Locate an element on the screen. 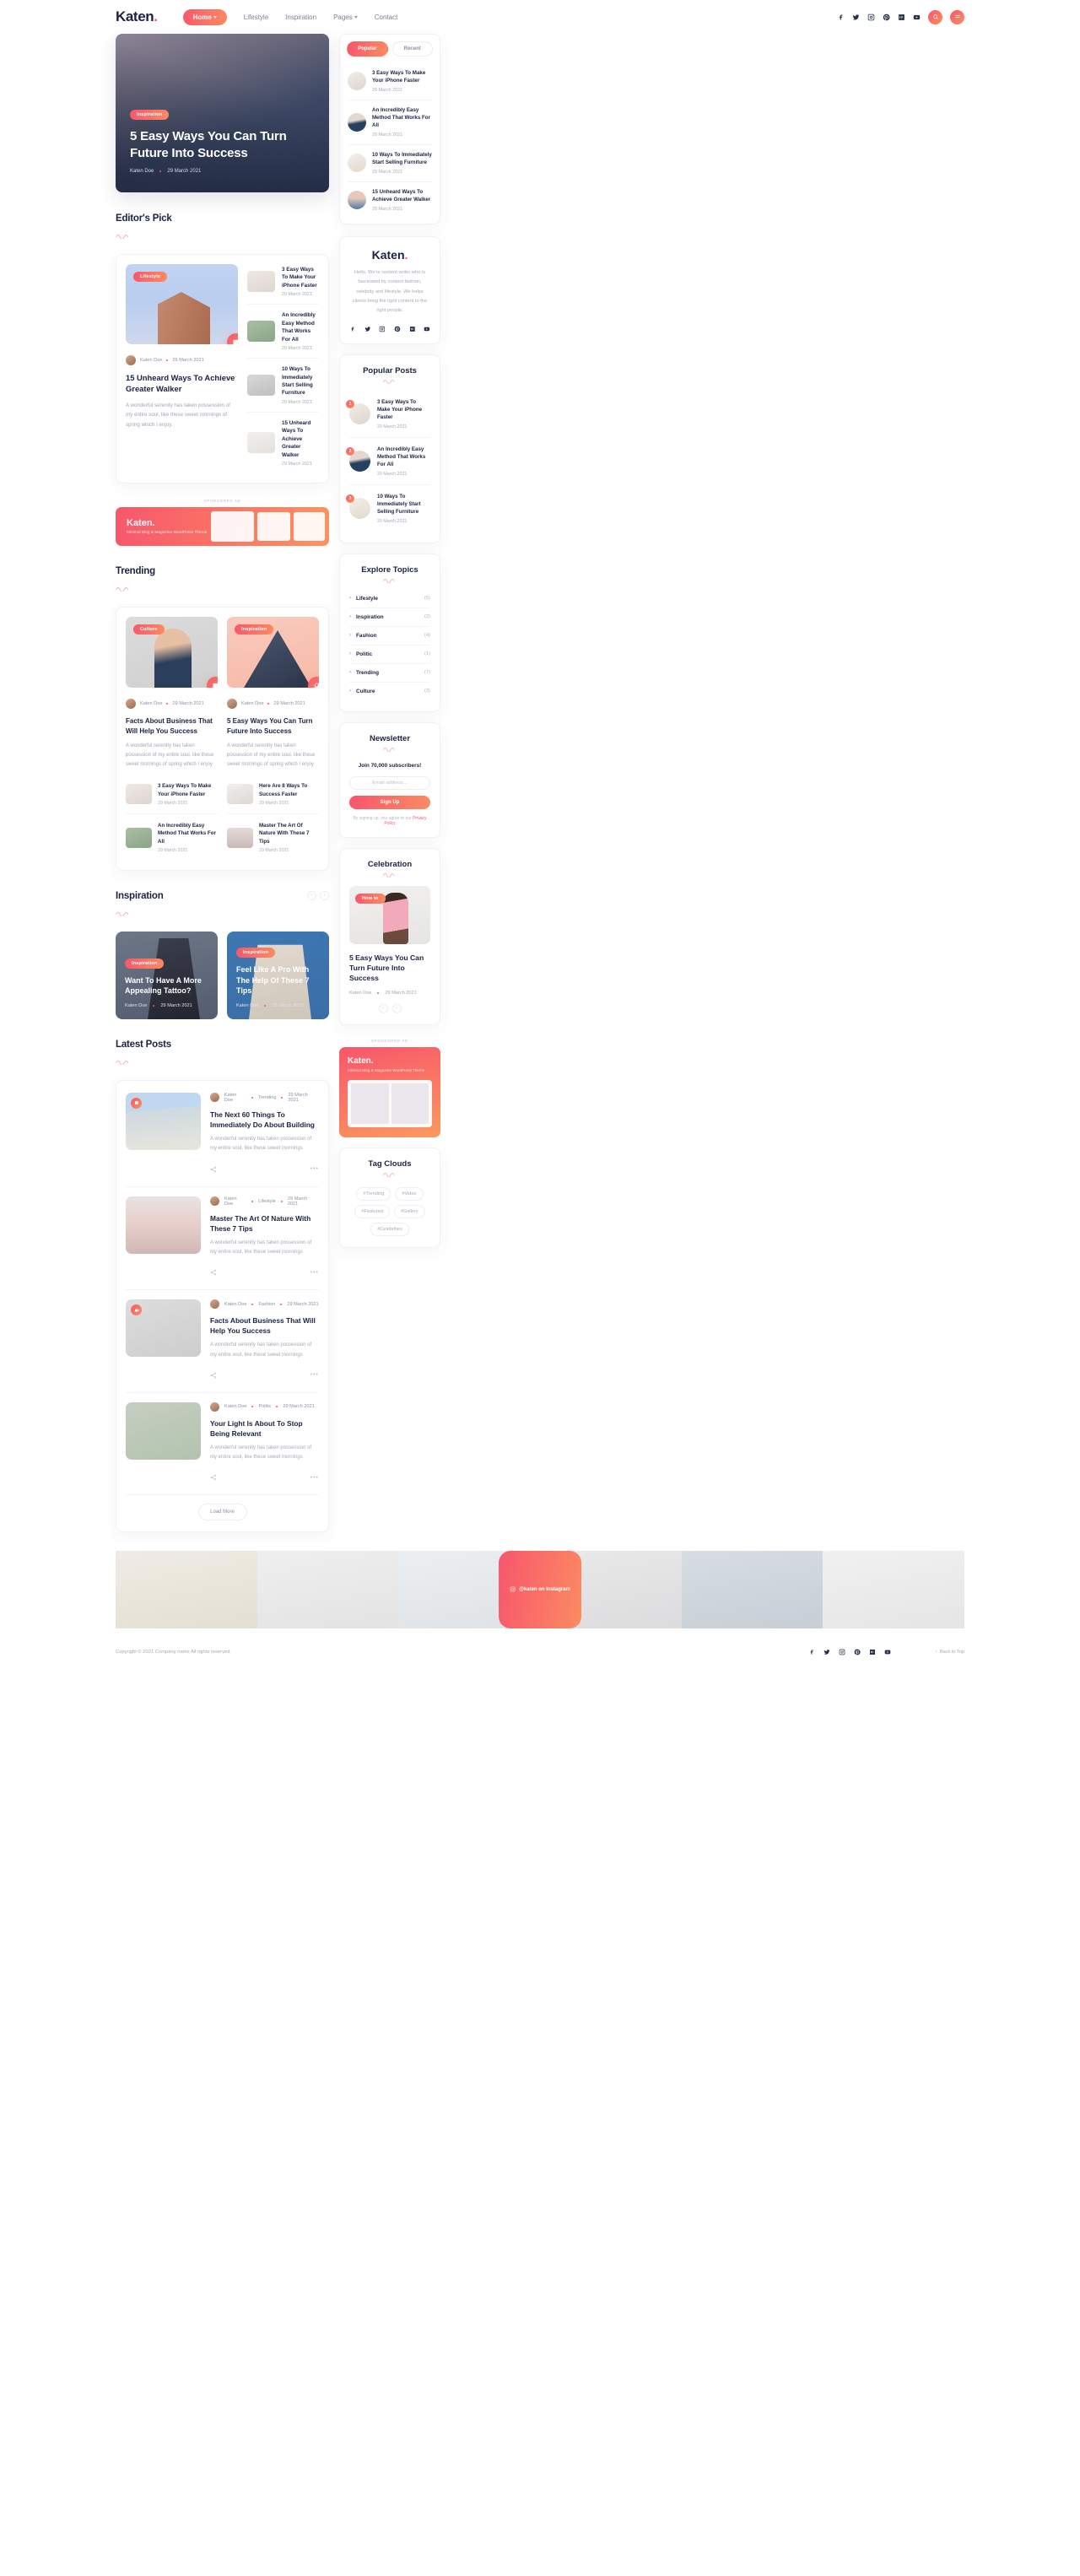  topic-item-trending: › Trending (7) is located at coordinates (389, 673).